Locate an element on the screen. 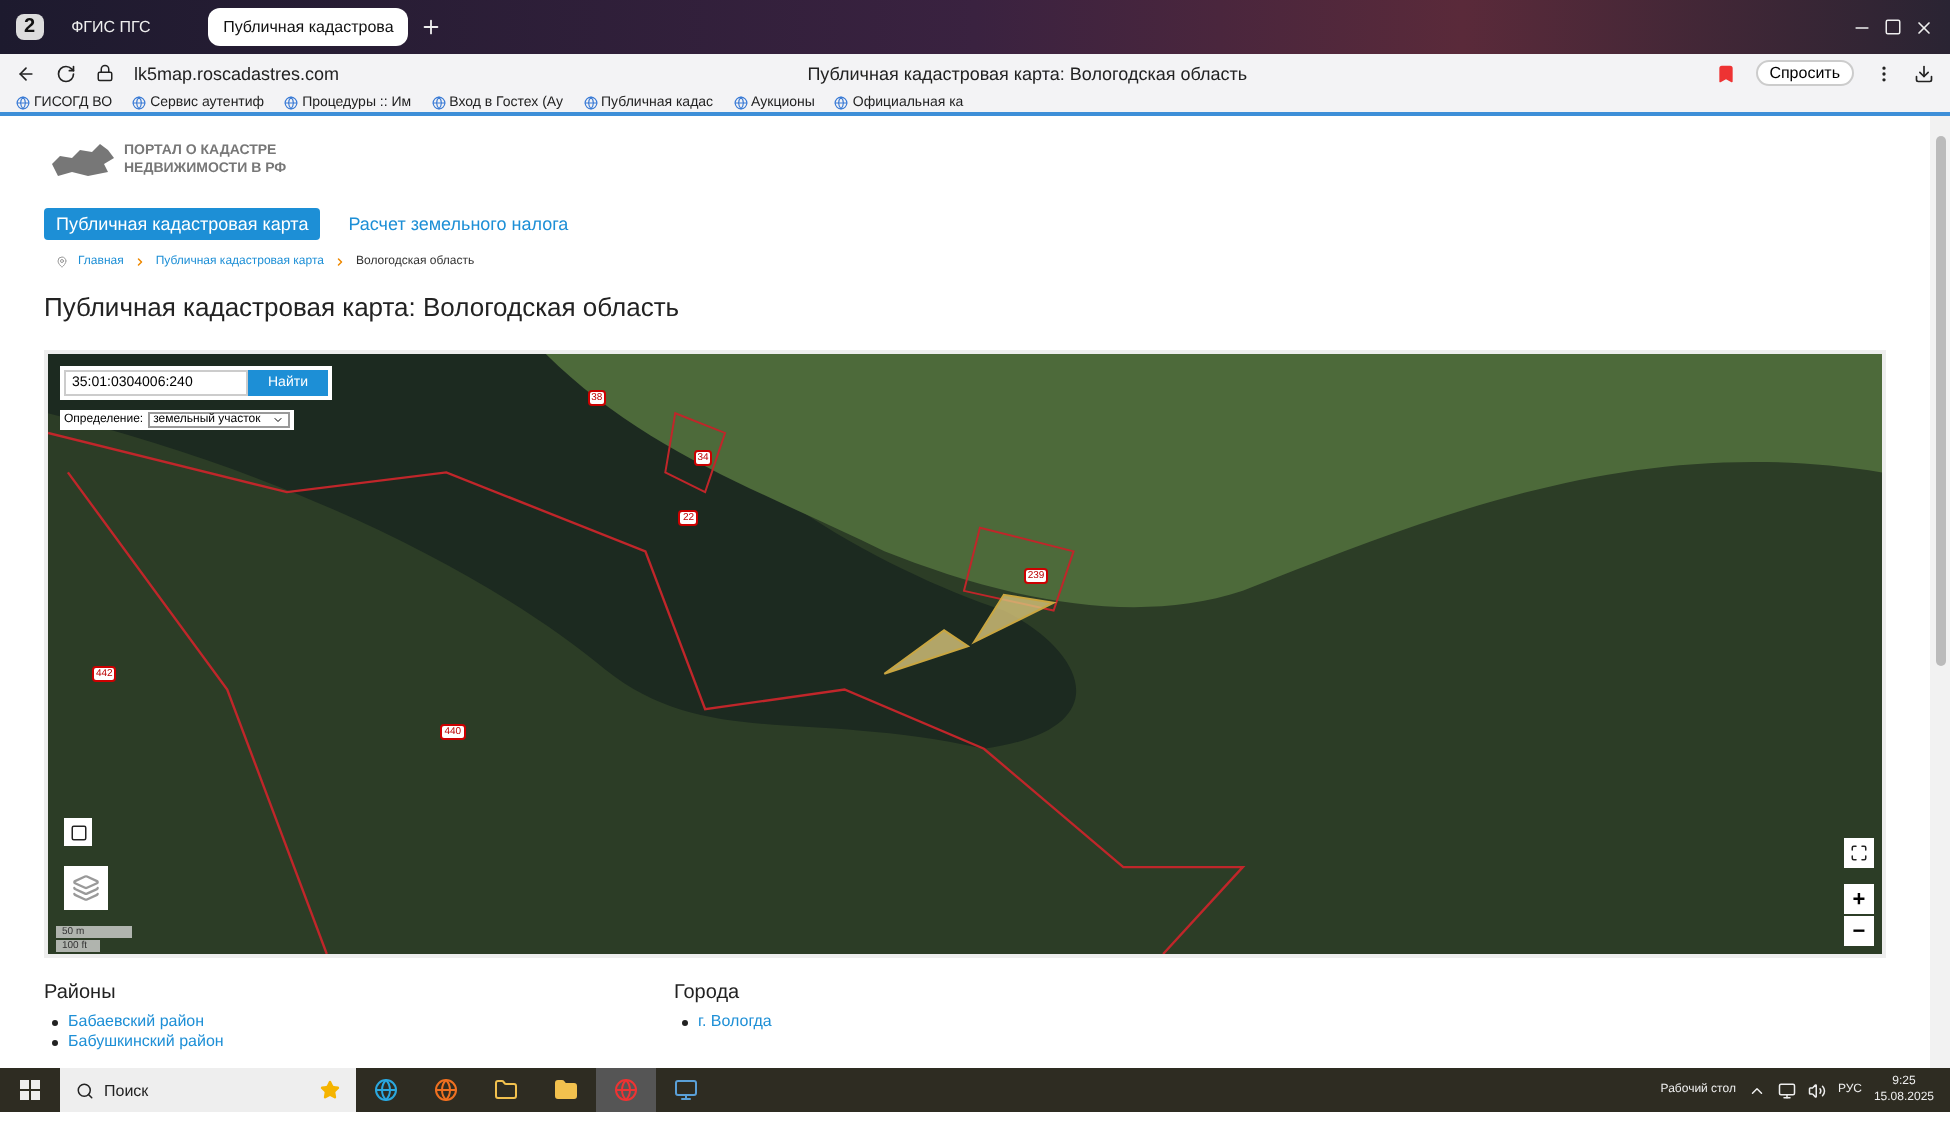 Image resolution: width=1950 pixels, height=1128 pixels. fullscreen-button is located at coordinates (1859, 853).